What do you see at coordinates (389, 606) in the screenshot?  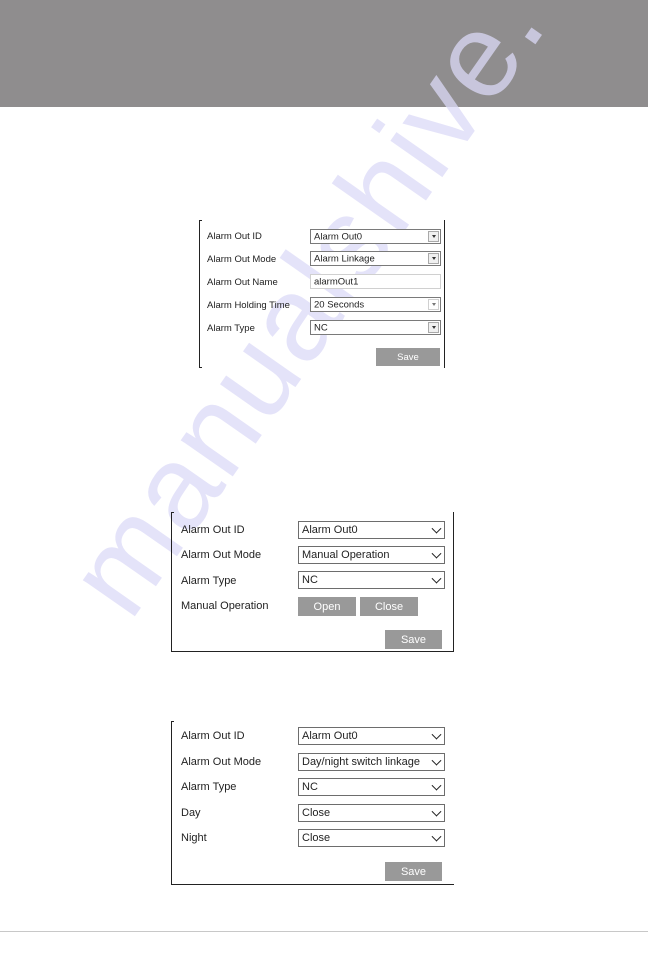 I see `close-button: Close` at bounding box center [389, 606].